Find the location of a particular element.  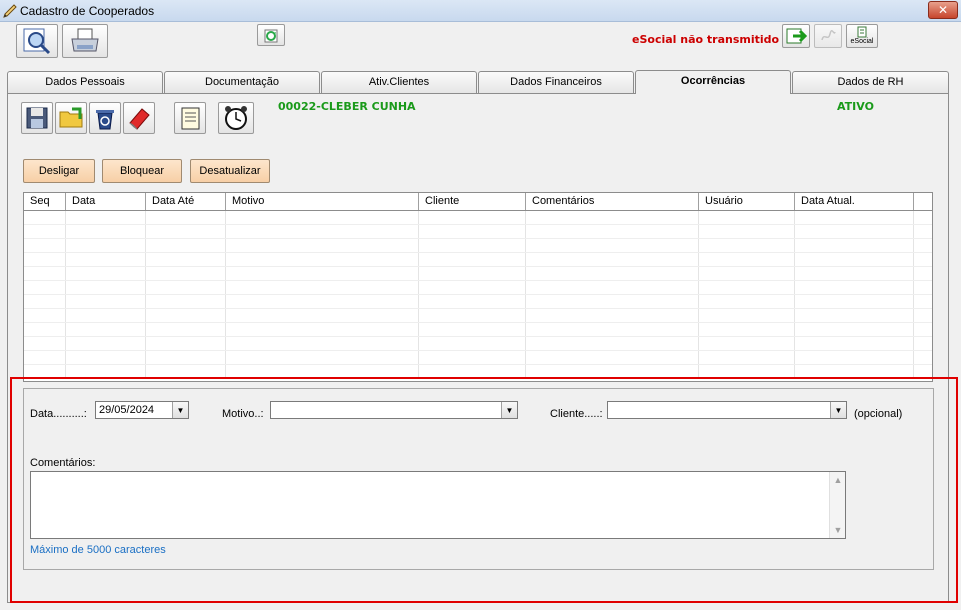

column-header-comentarios: Comentários is located at coordinates (612, 201).